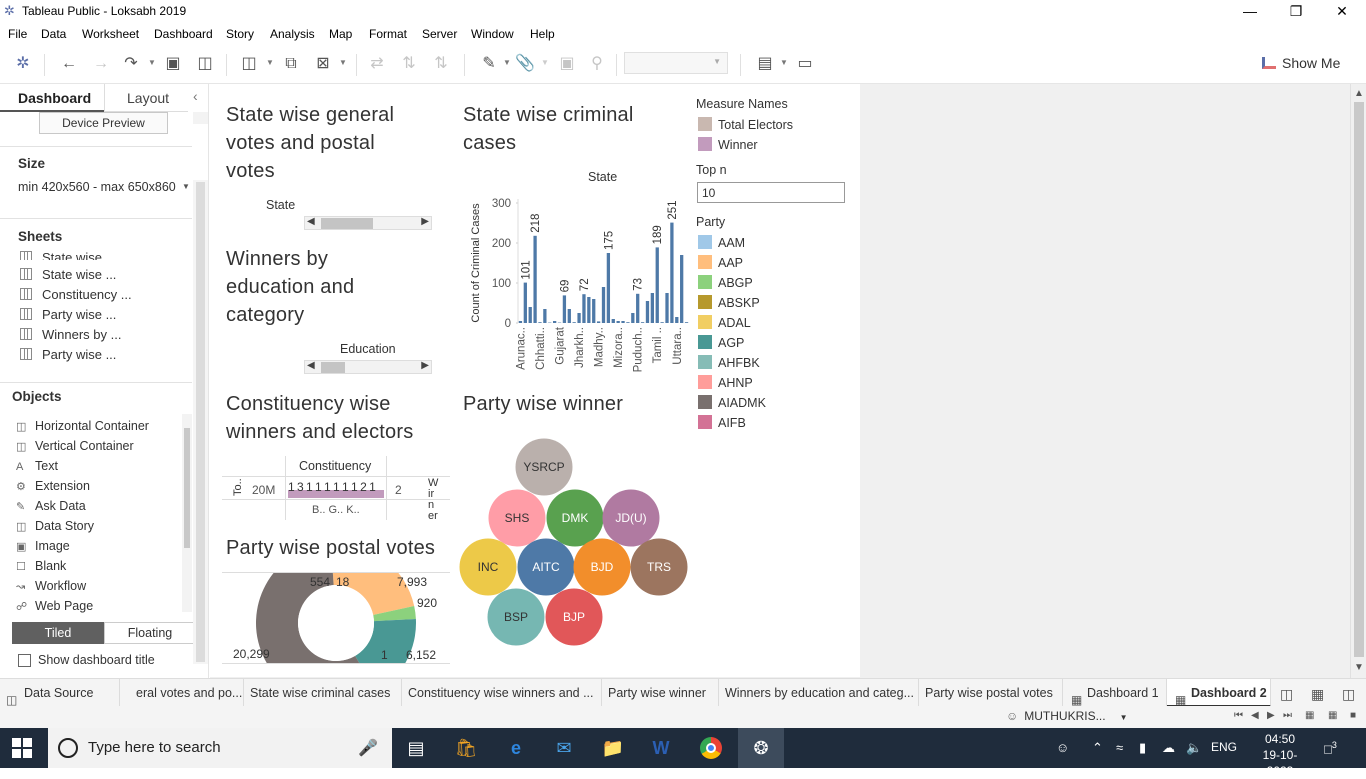 This screenshot has height=779, width=1366. Describe the element at coordinates (43, 546) in the screenshot. I see `object-image: ▣Image` at that location.